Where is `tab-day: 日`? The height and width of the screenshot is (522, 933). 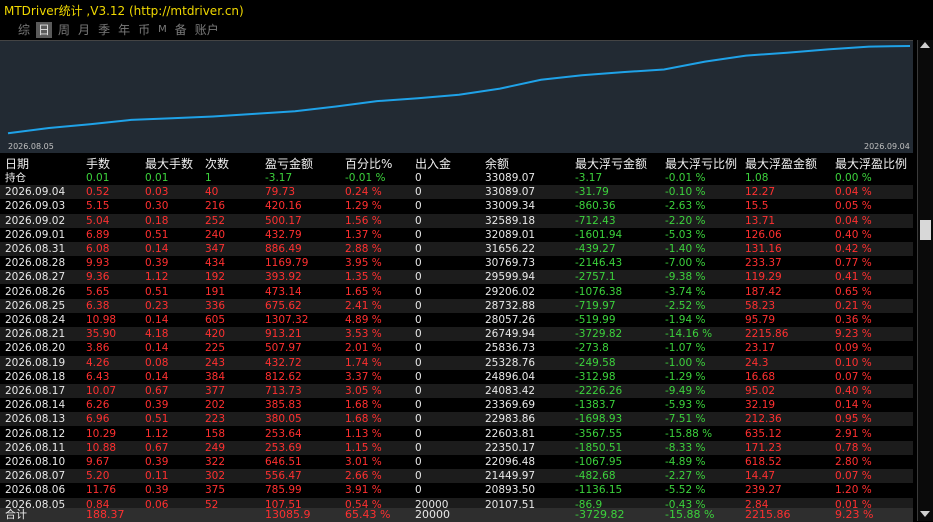 tab-day: 日 is located at coordinates (44, 30).